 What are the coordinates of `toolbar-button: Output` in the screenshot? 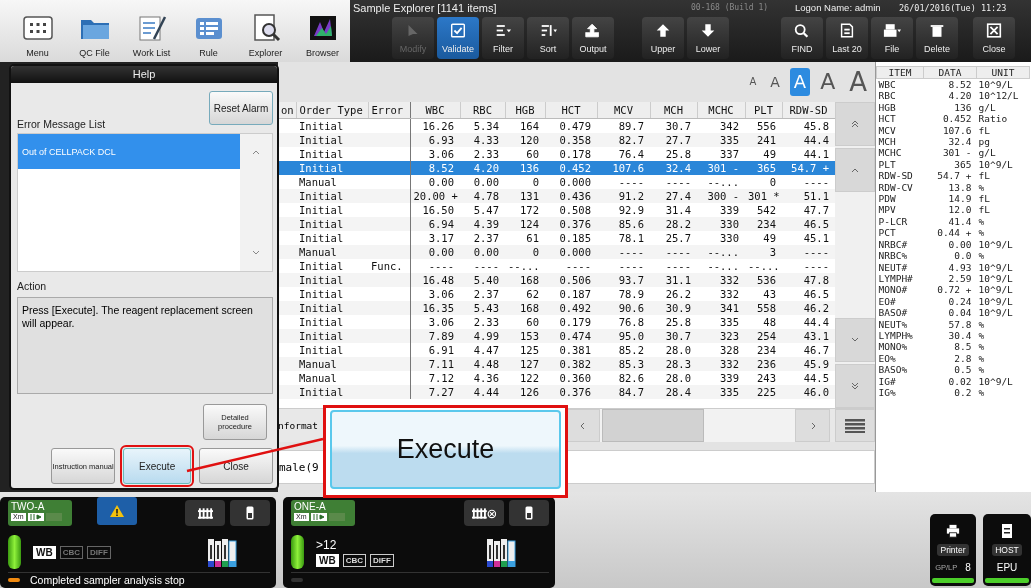 It's located at (593, 38).